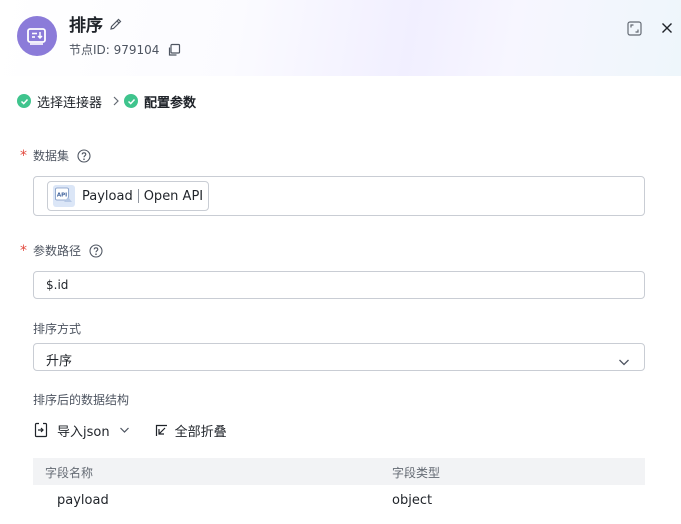 This screenshot has height=524, width=681. I want to click on page-title: 排序, so click(96, 23).